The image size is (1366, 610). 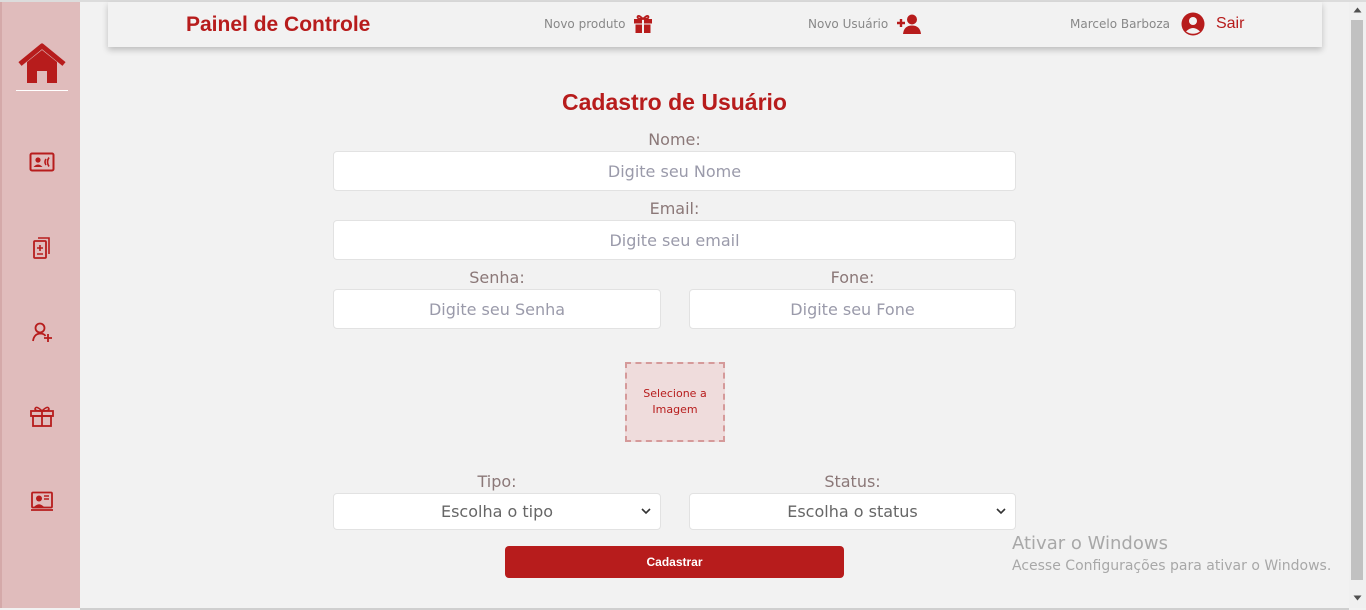 What do you see at coordinates (497, 309) in the screenshot?
I see `password-input` at bounding box center [497, 309].